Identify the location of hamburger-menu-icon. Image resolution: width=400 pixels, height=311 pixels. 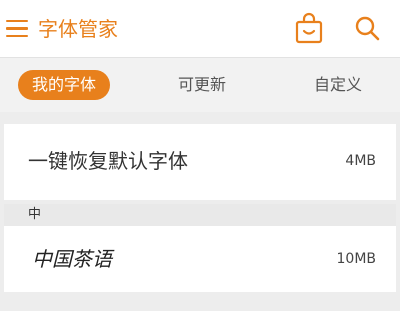
(17, 29).